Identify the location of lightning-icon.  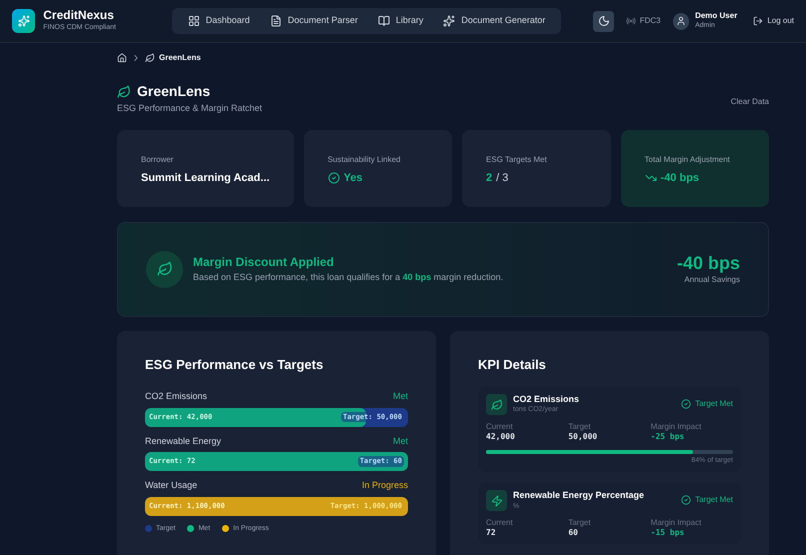
(496, 500).